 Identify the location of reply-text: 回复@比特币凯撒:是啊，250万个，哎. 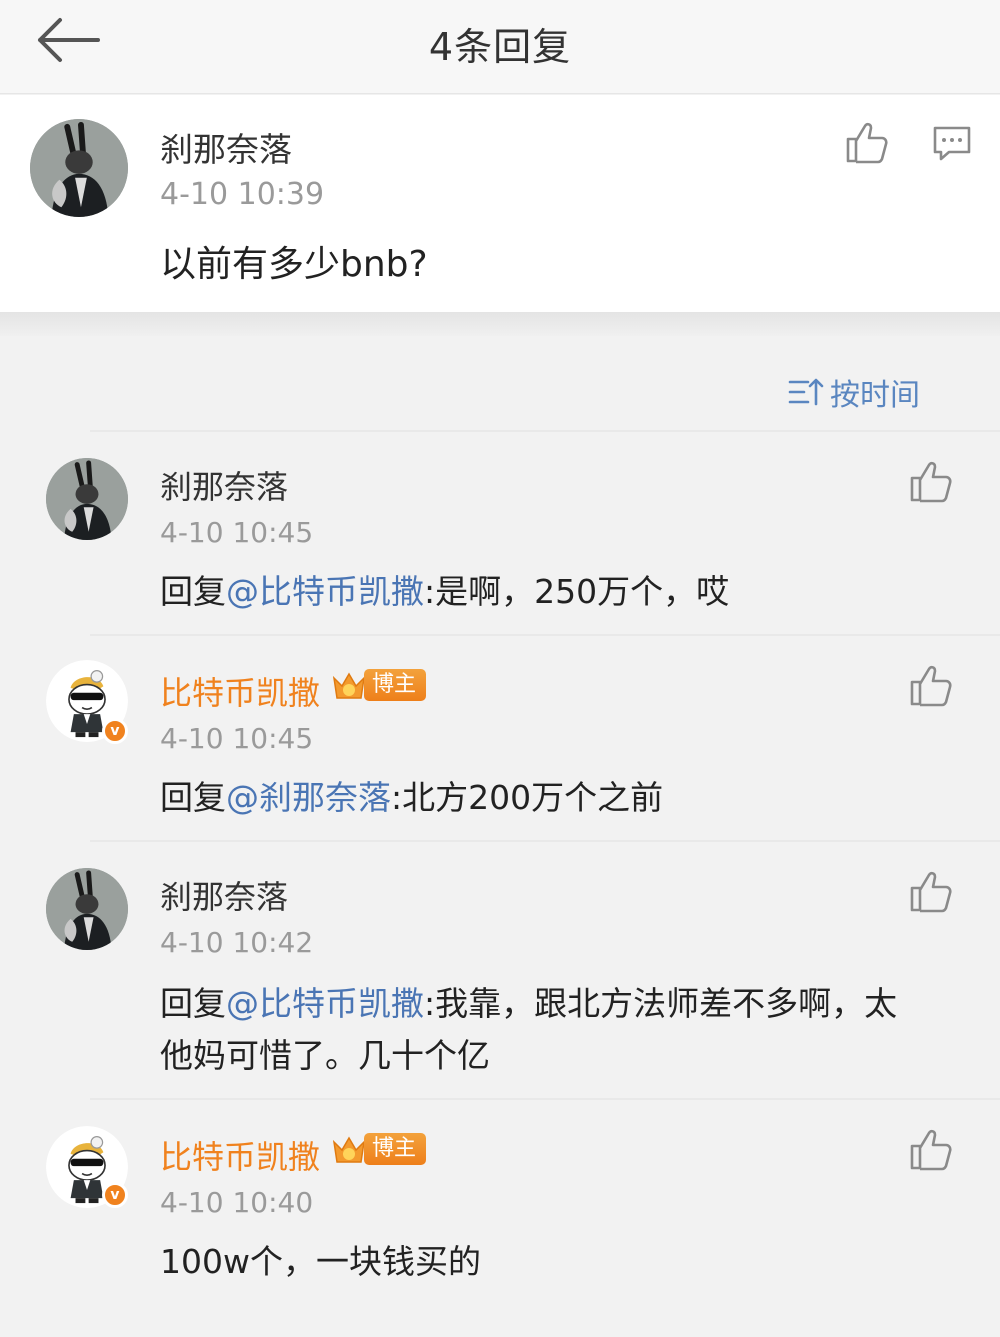
(444, 592).